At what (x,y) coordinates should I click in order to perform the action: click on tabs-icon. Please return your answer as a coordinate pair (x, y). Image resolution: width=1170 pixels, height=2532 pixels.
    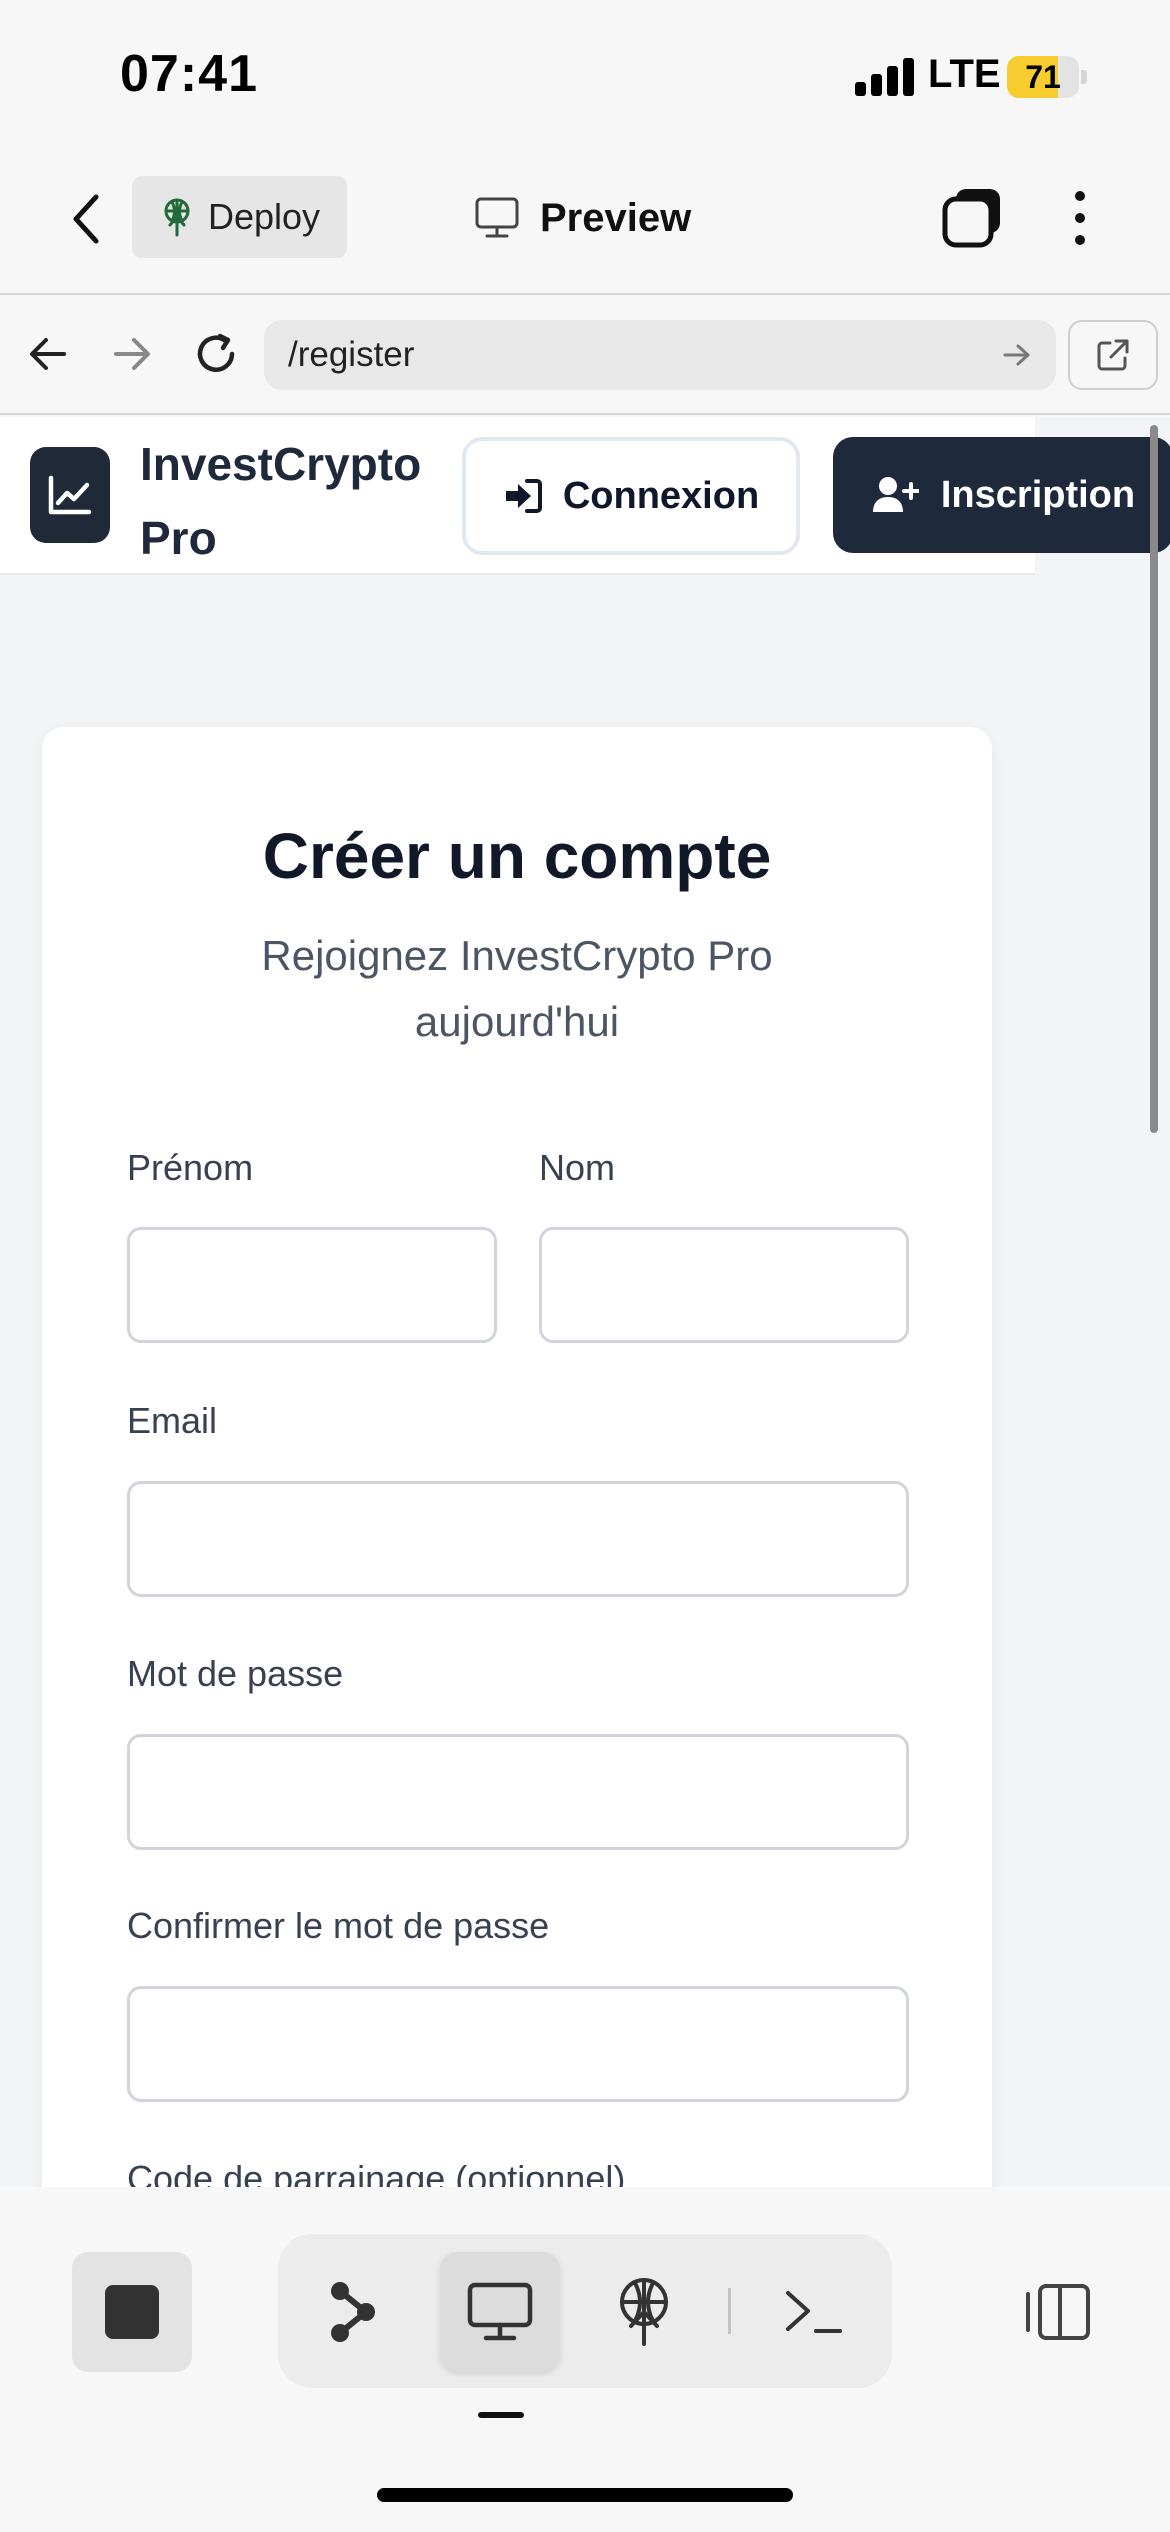
    Looking at the image, I should click on (971, 218).